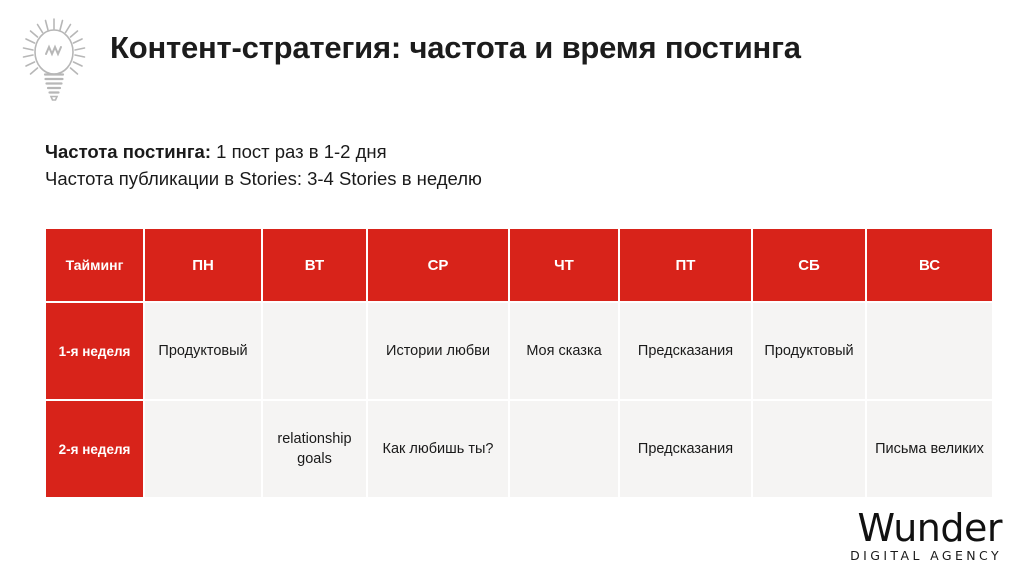 The image size is (1024, 574). Describe the element at coordinates (929, 527) in the screenshot. I see `brand-name: Wunder` at that location.